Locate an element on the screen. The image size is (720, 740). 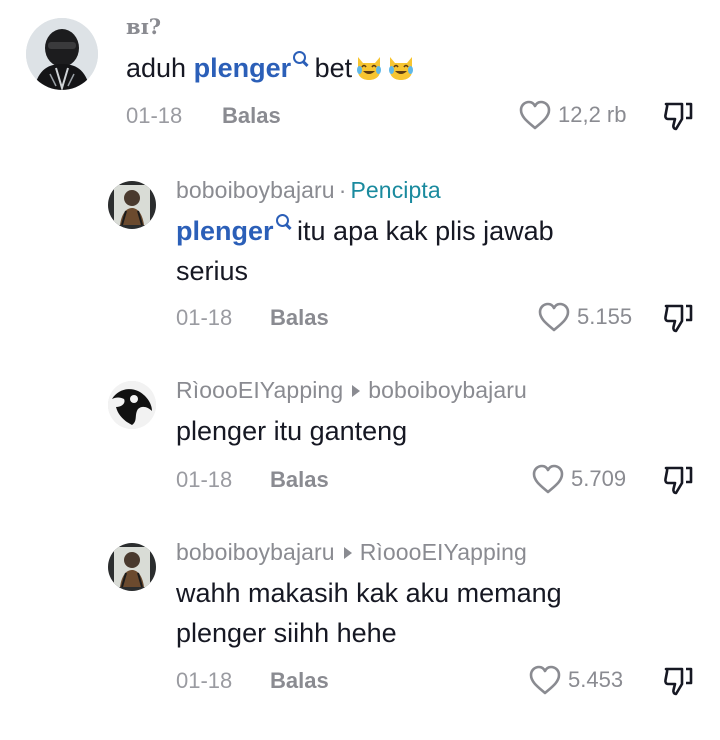
reply-to-username: RìoooEIYapping is located at coordinates (443, 552).